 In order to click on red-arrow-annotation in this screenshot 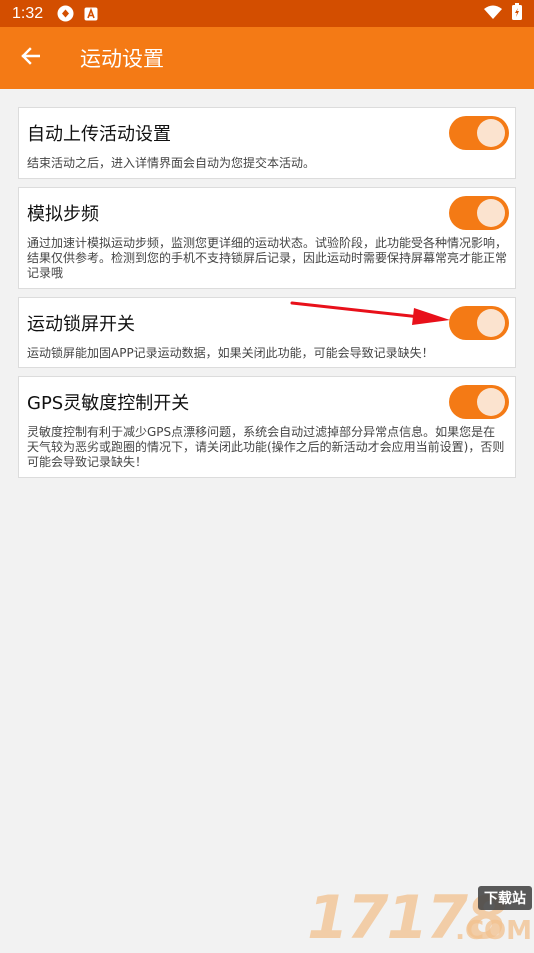, I will do `click(372, 315)`.